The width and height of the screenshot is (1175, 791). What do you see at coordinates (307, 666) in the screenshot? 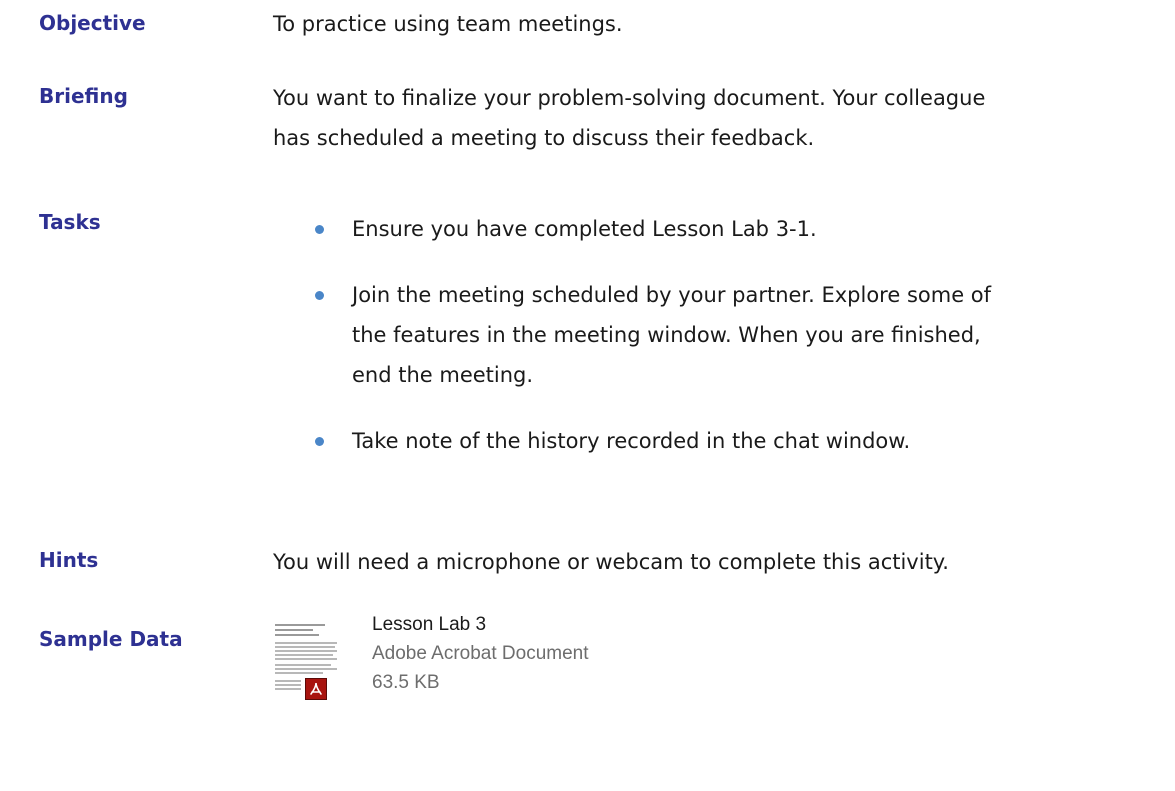
I see `pdf-file-icon` at bounding box center [307, 666].